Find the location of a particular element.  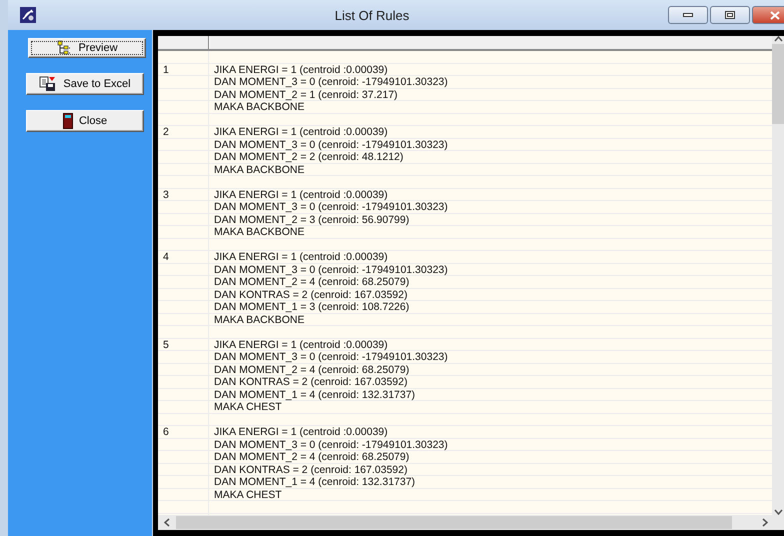

window-title: List Of Rules is located at coordinates (372, 15).